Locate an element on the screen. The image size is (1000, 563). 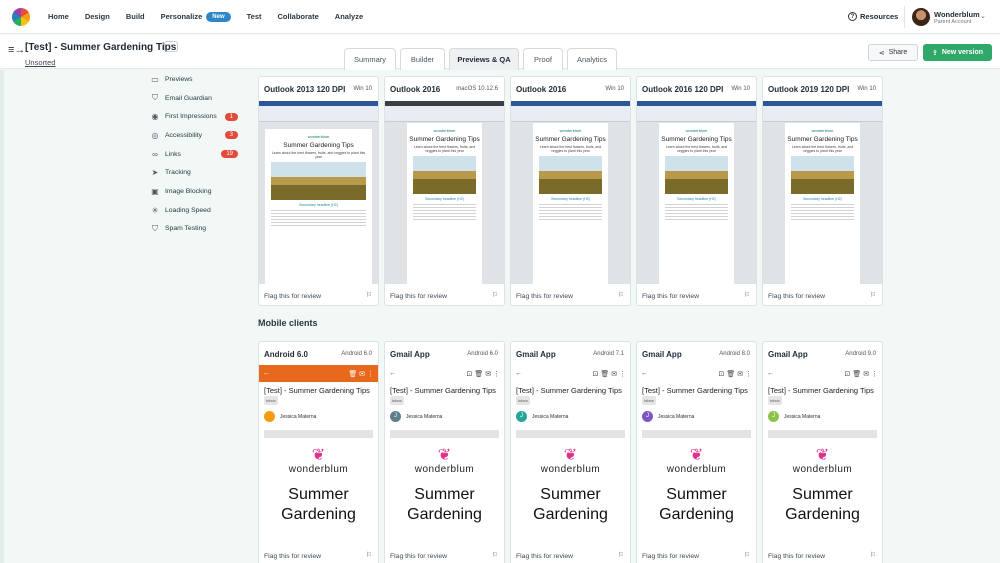
help-icon: ? is located at coordinates (852, 16).